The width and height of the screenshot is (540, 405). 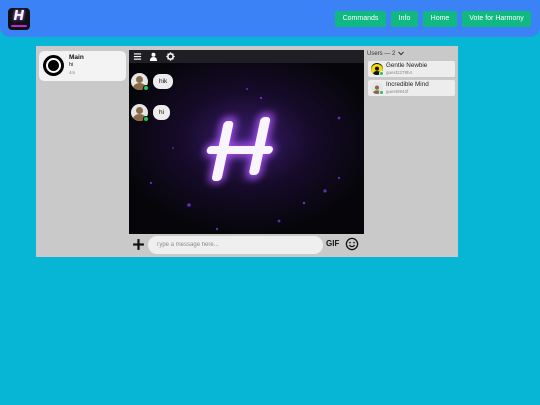 What do you see at coordinates (71, 65) in the screenshot?
I see `server-last-message: hi` at bounding box center [71, 65].